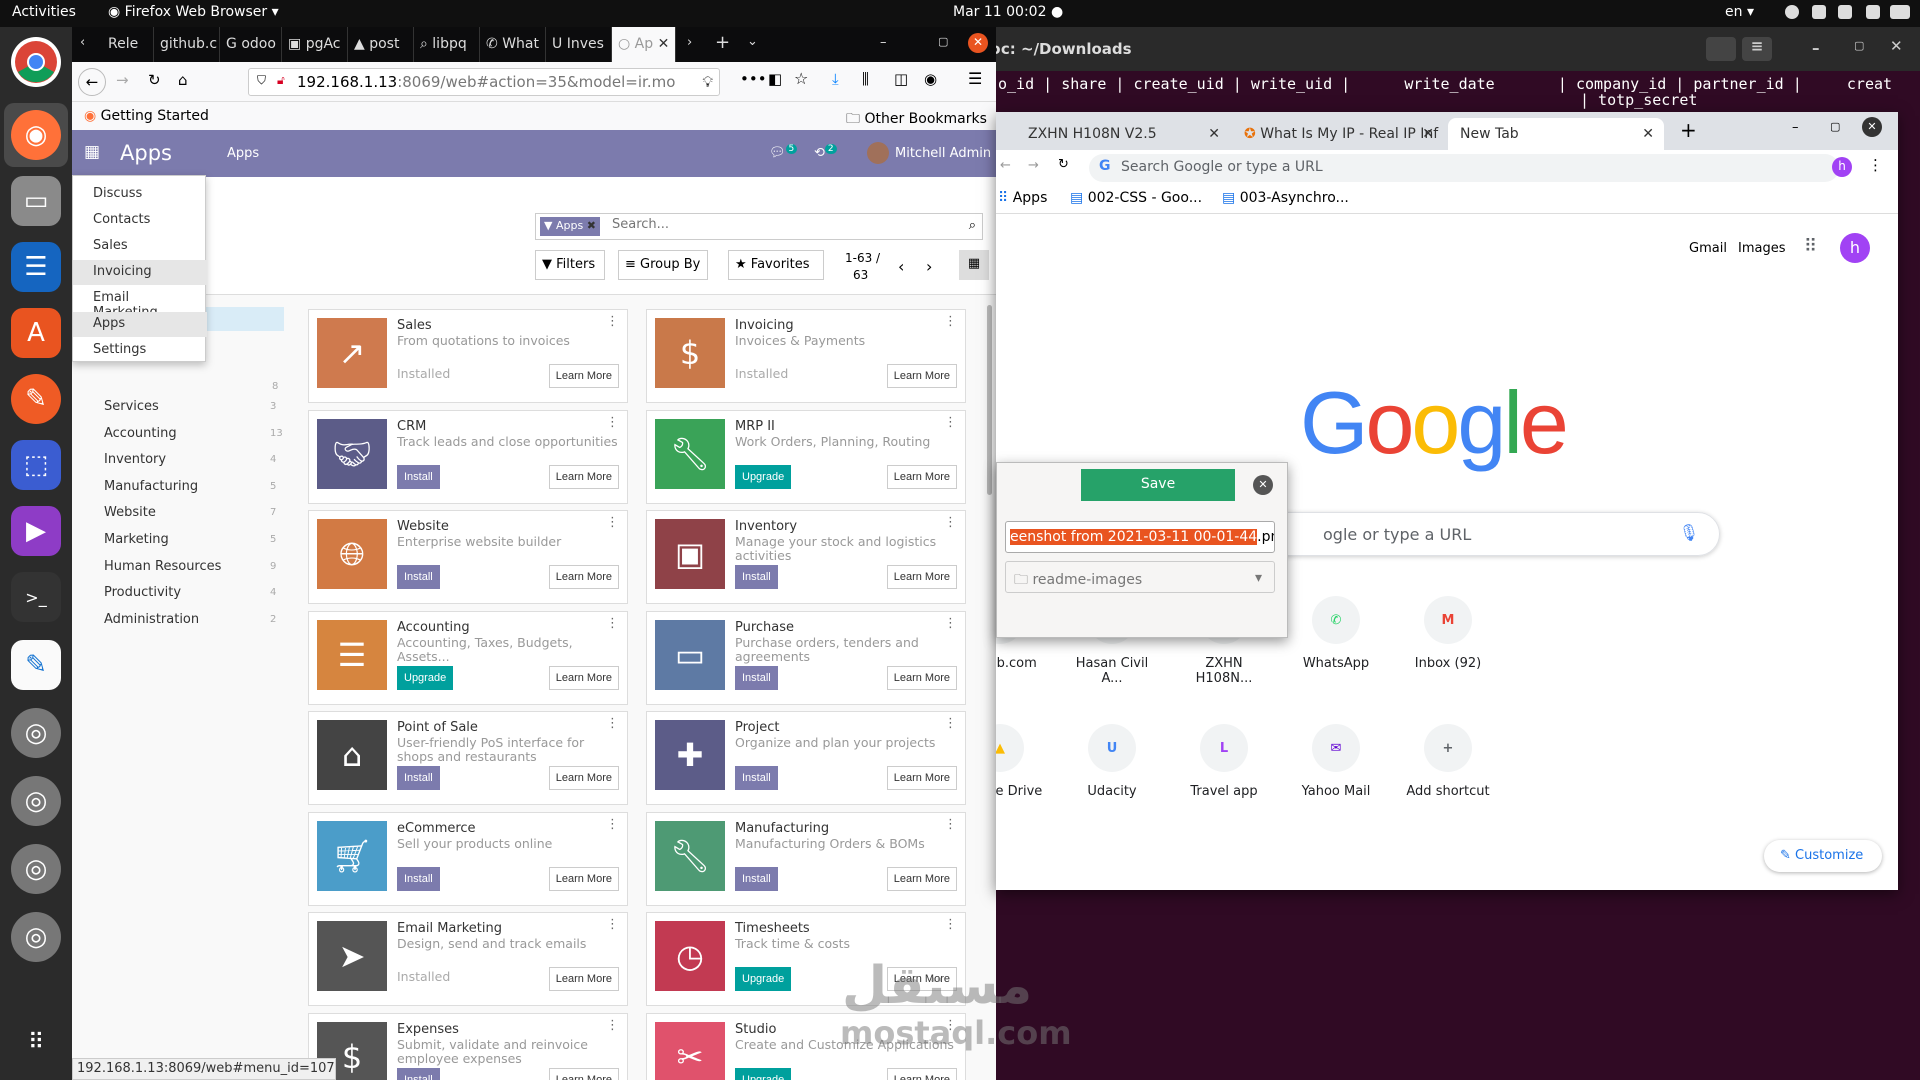 This screenshot has height=1080, width=1920. I want to click on shortcut-tile: ✉ Yahoo Mail, so click(1336, 761).